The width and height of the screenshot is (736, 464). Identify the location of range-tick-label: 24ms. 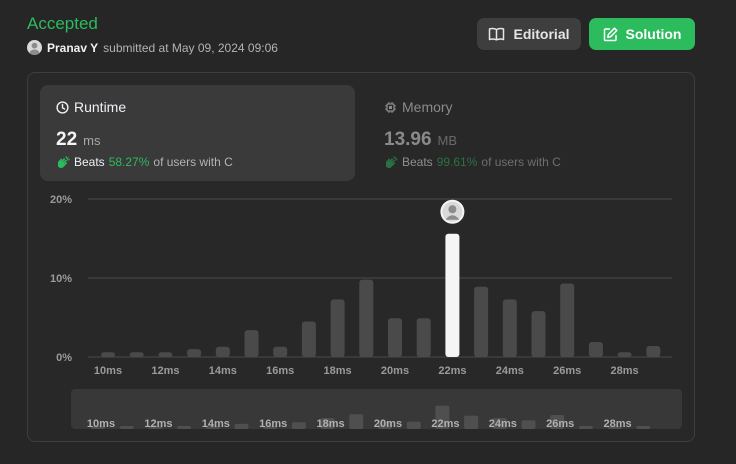
(503, 424).